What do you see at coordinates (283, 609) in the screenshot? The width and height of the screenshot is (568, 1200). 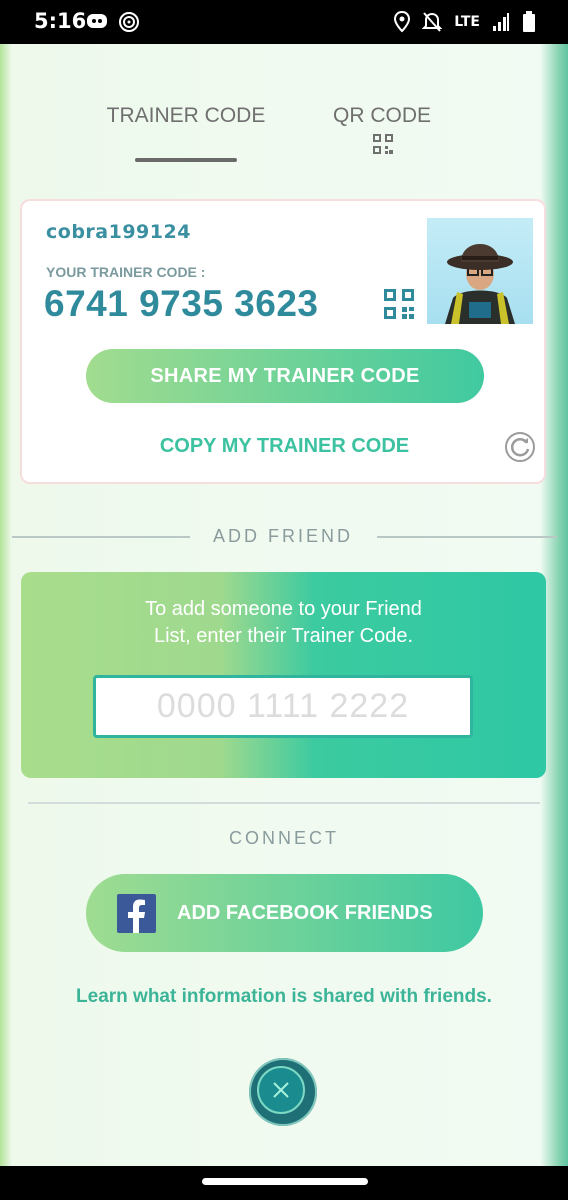 I see `add-friend-instruction-line1: To add someone to your Friend` at bounding box center [283, 609].